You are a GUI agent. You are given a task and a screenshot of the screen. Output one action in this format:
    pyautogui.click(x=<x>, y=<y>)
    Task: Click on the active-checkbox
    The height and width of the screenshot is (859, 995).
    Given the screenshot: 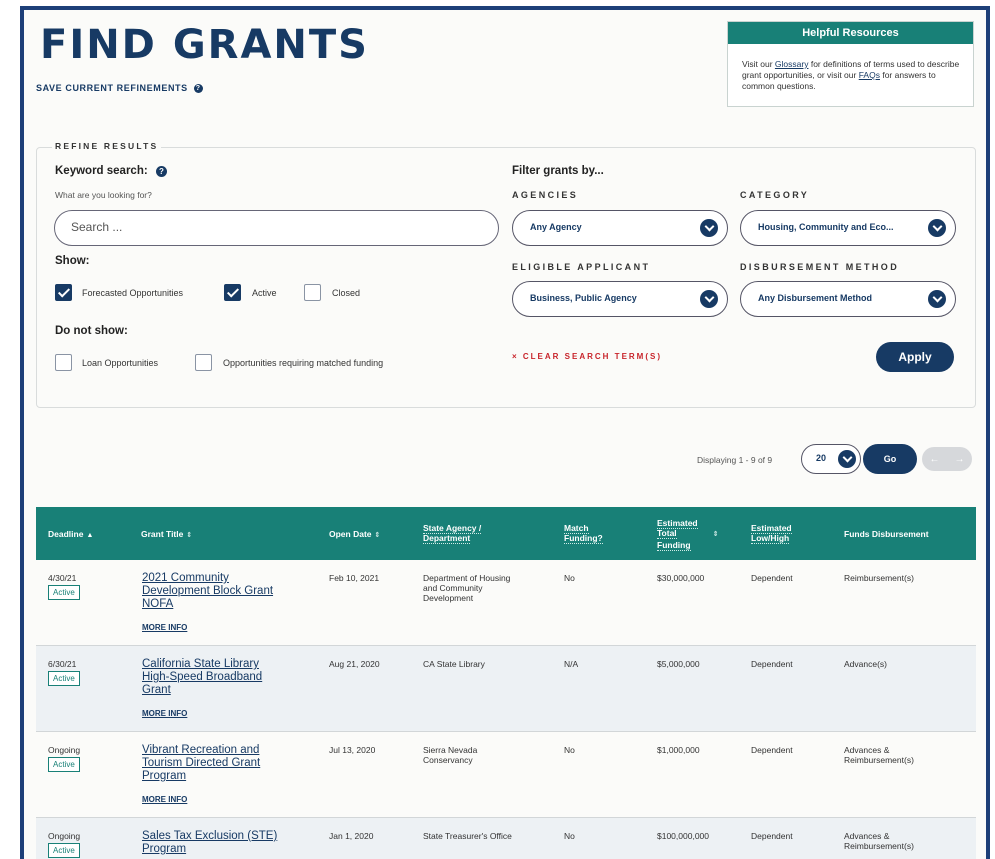 What is the action you would take?
    pyautogui.click(x=232, y=292)
    